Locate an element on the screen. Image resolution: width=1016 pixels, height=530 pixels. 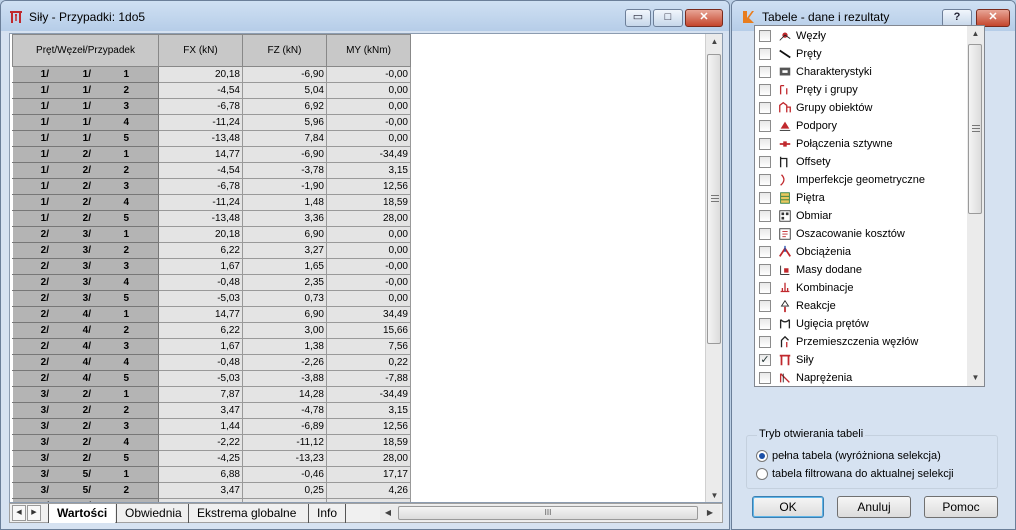
cell-fz: 1,38 is located at coordinates (284, 346).